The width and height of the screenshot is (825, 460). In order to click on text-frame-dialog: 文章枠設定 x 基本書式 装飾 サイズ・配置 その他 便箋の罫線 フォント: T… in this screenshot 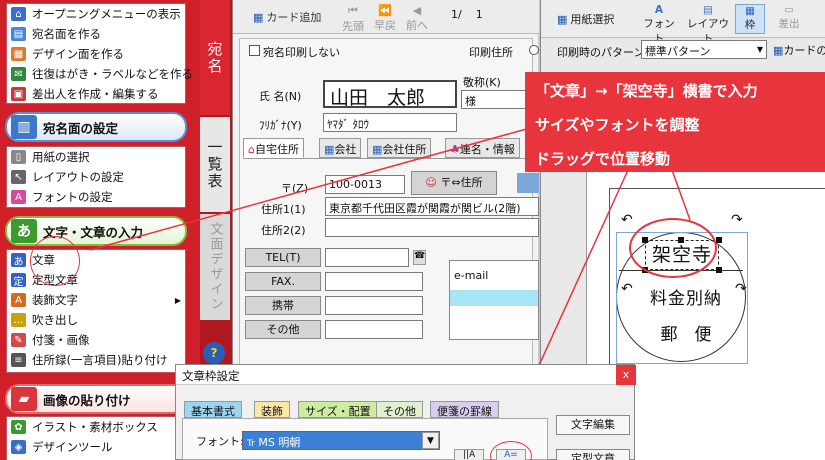, I will do `click(405, 412)`.